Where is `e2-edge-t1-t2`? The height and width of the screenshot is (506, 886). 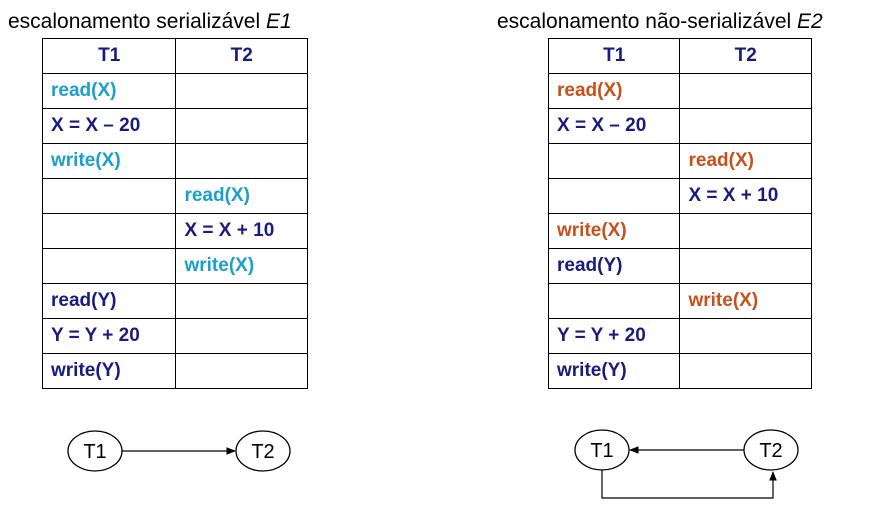 e2-edge-t1-t2 is located at coordinates (689, 484).